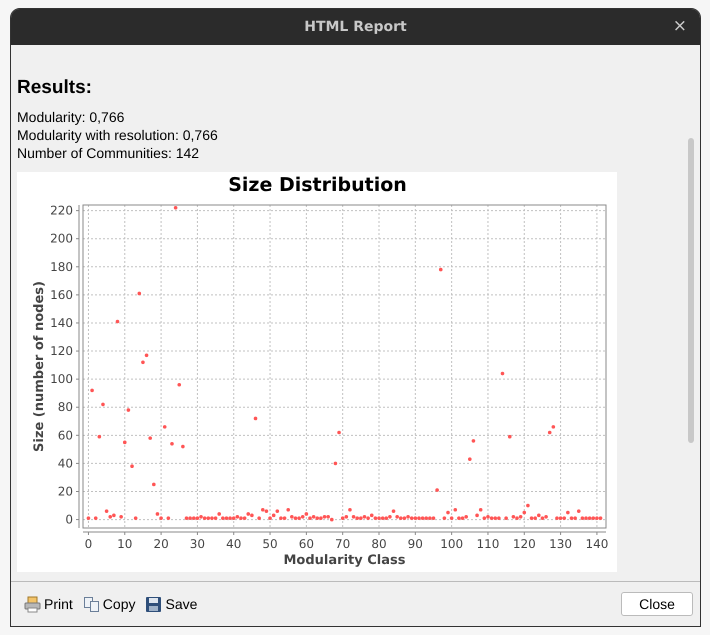 Image resolution: width=710 pixels, height=635 pixels. Describe the element at coordinates (65, 435) in the screenshot. I see `y-tick-label: 60` at that location.